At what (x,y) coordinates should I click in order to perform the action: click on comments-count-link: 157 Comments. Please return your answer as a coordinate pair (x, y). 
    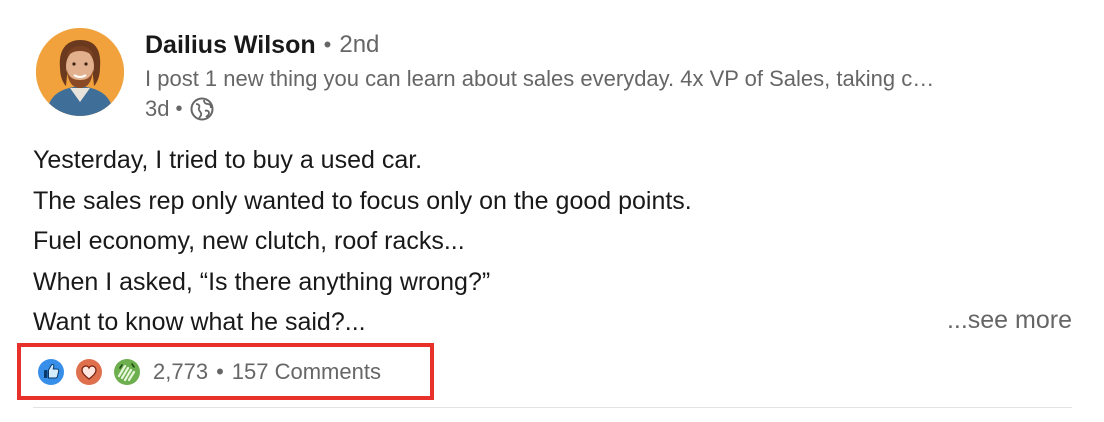
    Looking at the image, I should click on (306, 372).